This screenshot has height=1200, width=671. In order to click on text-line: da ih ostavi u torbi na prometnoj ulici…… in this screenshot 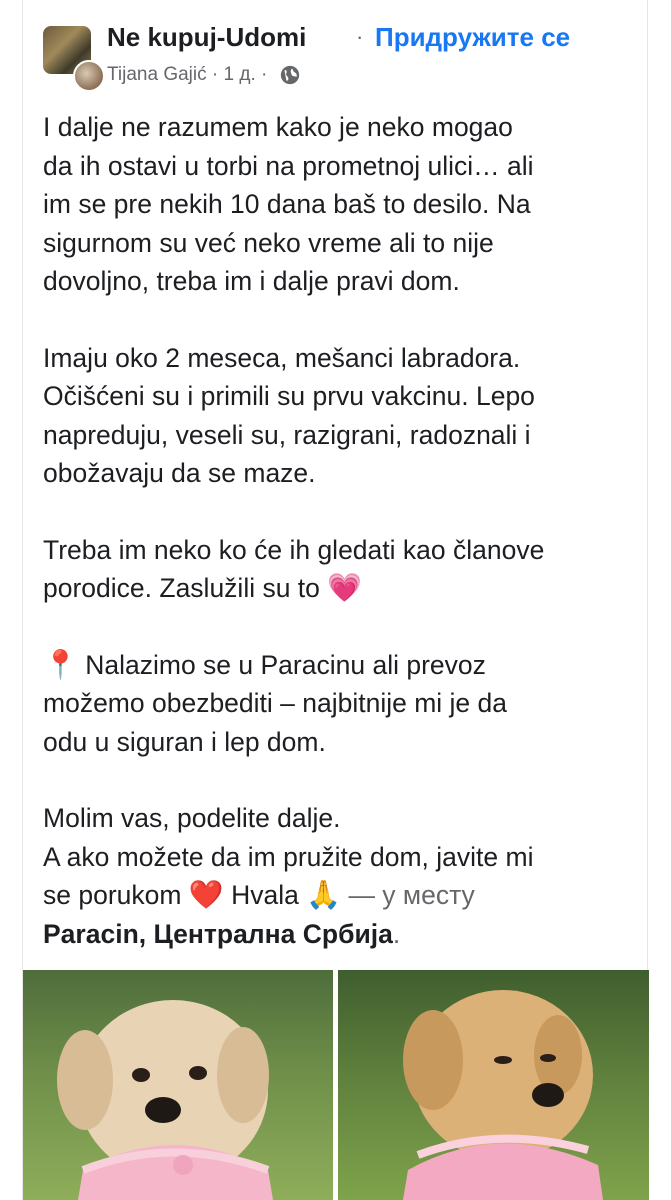, I will do `click(288, 165)`.